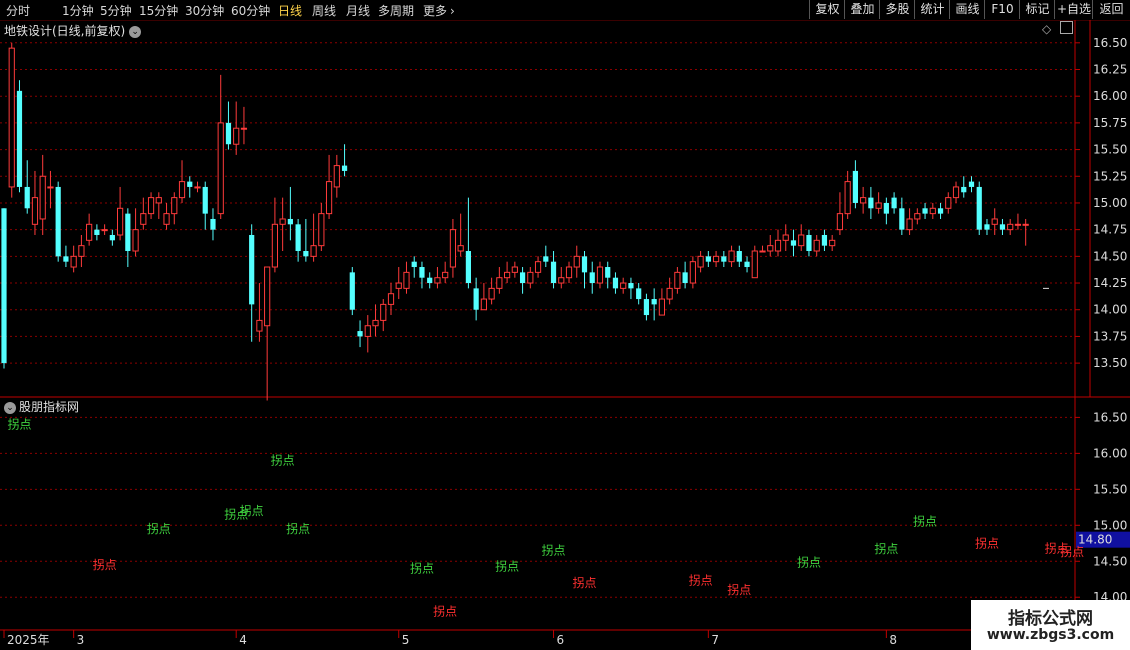 The image size is (1130, 650). What do you see at coordinates (715, 640) in the screenshot?
I see `x-tick-label: 7` at bounding box center [715, 640].